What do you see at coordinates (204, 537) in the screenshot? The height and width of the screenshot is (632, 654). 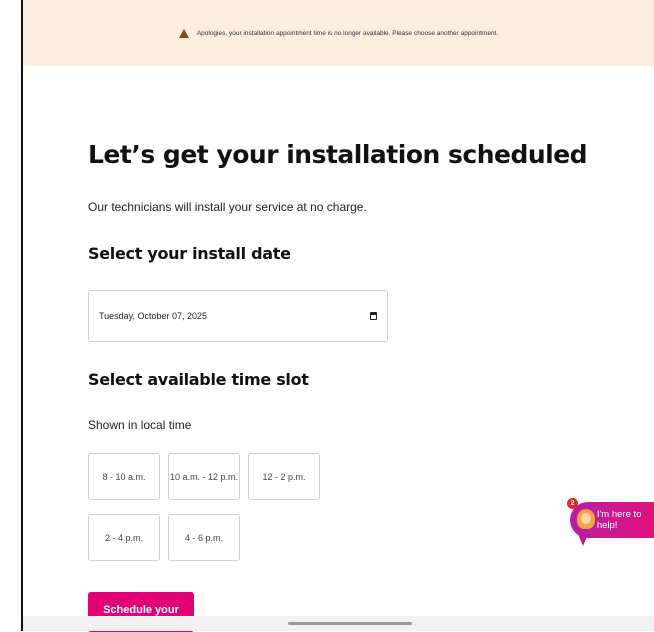 I see `time-slot-button: 4 - 6 p.m.` at bounding box center [204, 537].